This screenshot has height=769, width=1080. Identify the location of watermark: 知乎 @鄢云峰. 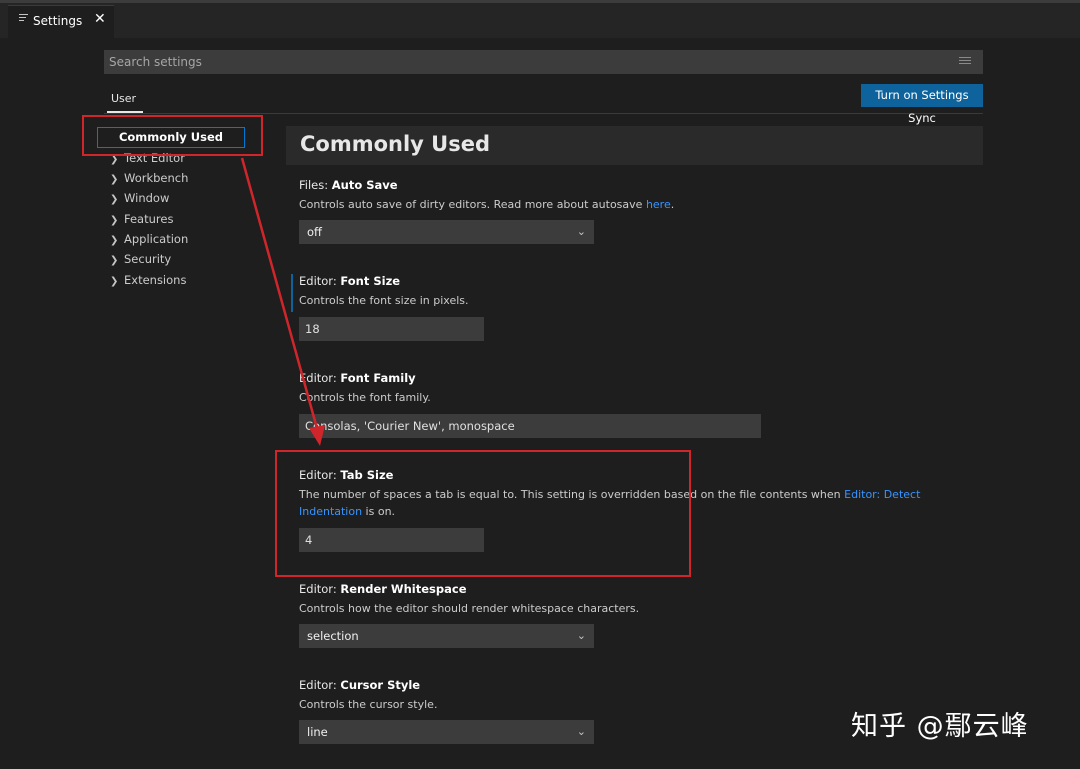
(940, 726).